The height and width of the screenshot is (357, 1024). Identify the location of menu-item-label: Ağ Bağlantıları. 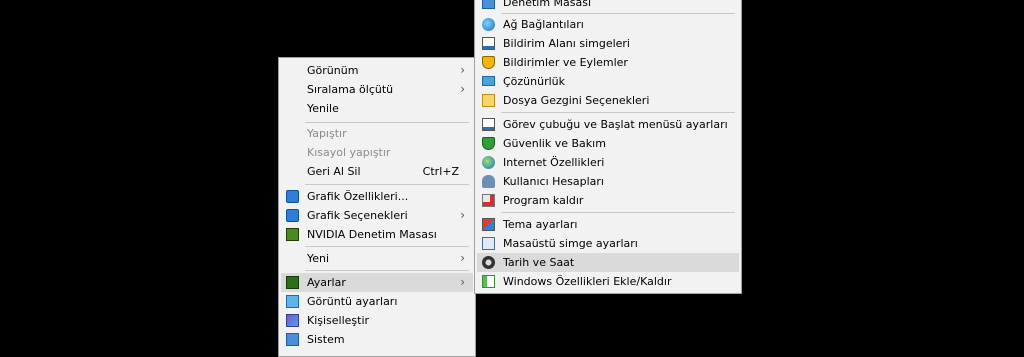
(543, 24).